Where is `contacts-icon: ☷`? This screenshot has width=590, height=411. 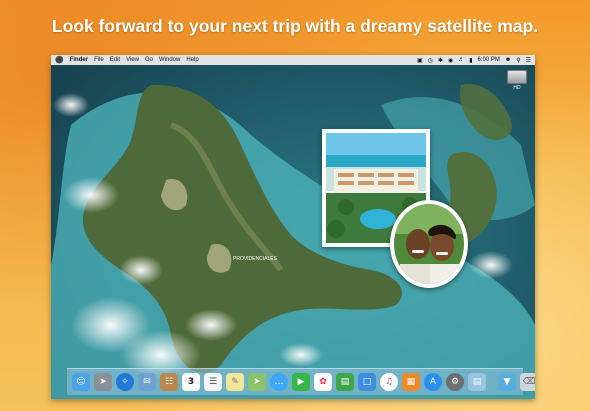 contacts-icon: ☷ is located at coordinates (169, 382).